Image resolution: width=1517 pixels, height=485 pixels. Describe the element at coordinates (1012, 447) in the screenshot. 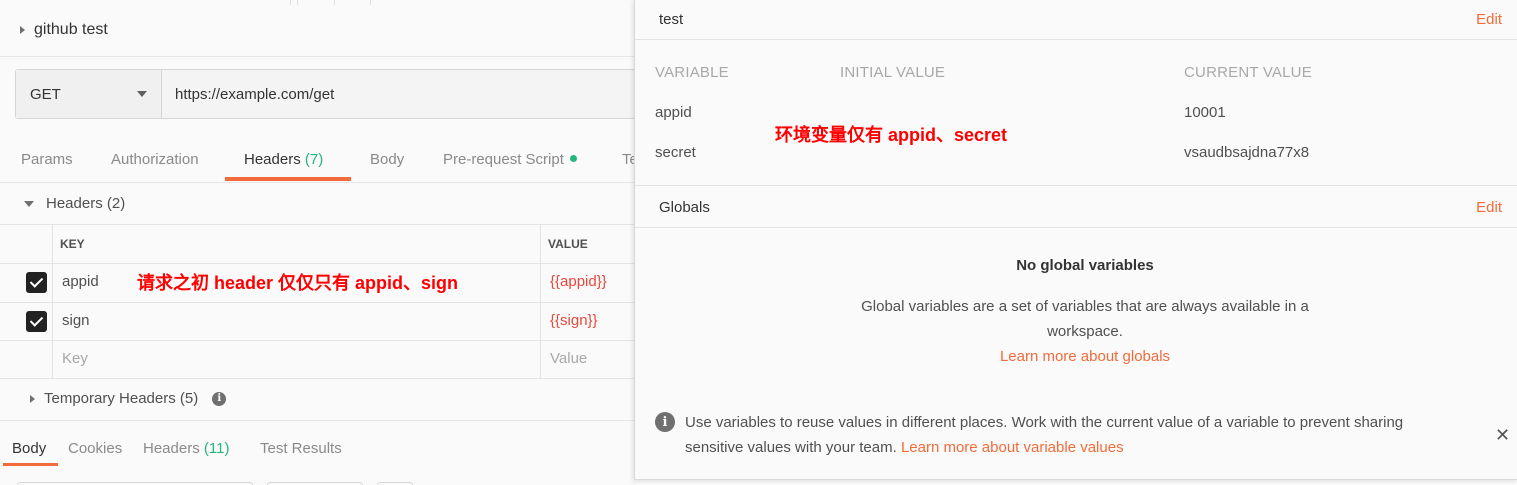

I see `learn-more-variables-link: Learn more about variable values` at that location.